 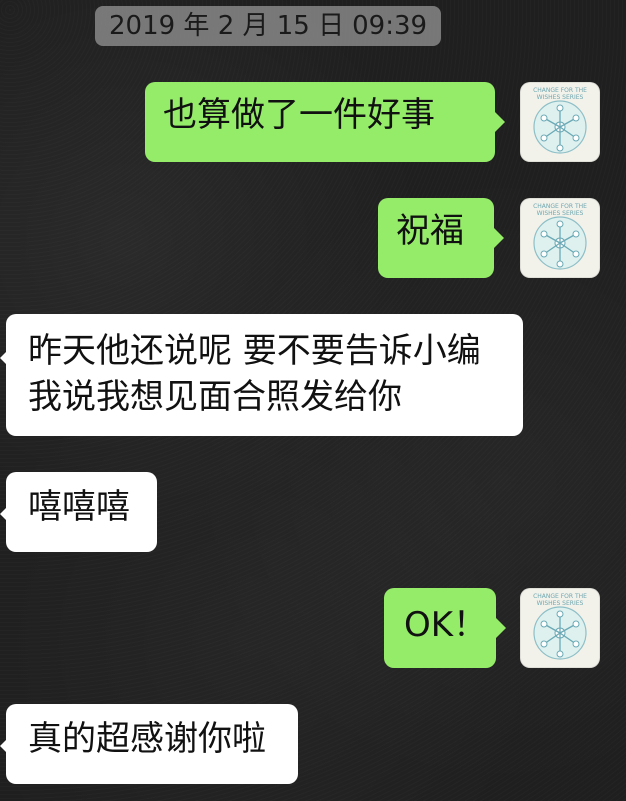 What do you see at coordinates (215, 397) in the screenshot?
I see `message-line: 我说我想见面合照发给你` at bounding box center [215, 397].